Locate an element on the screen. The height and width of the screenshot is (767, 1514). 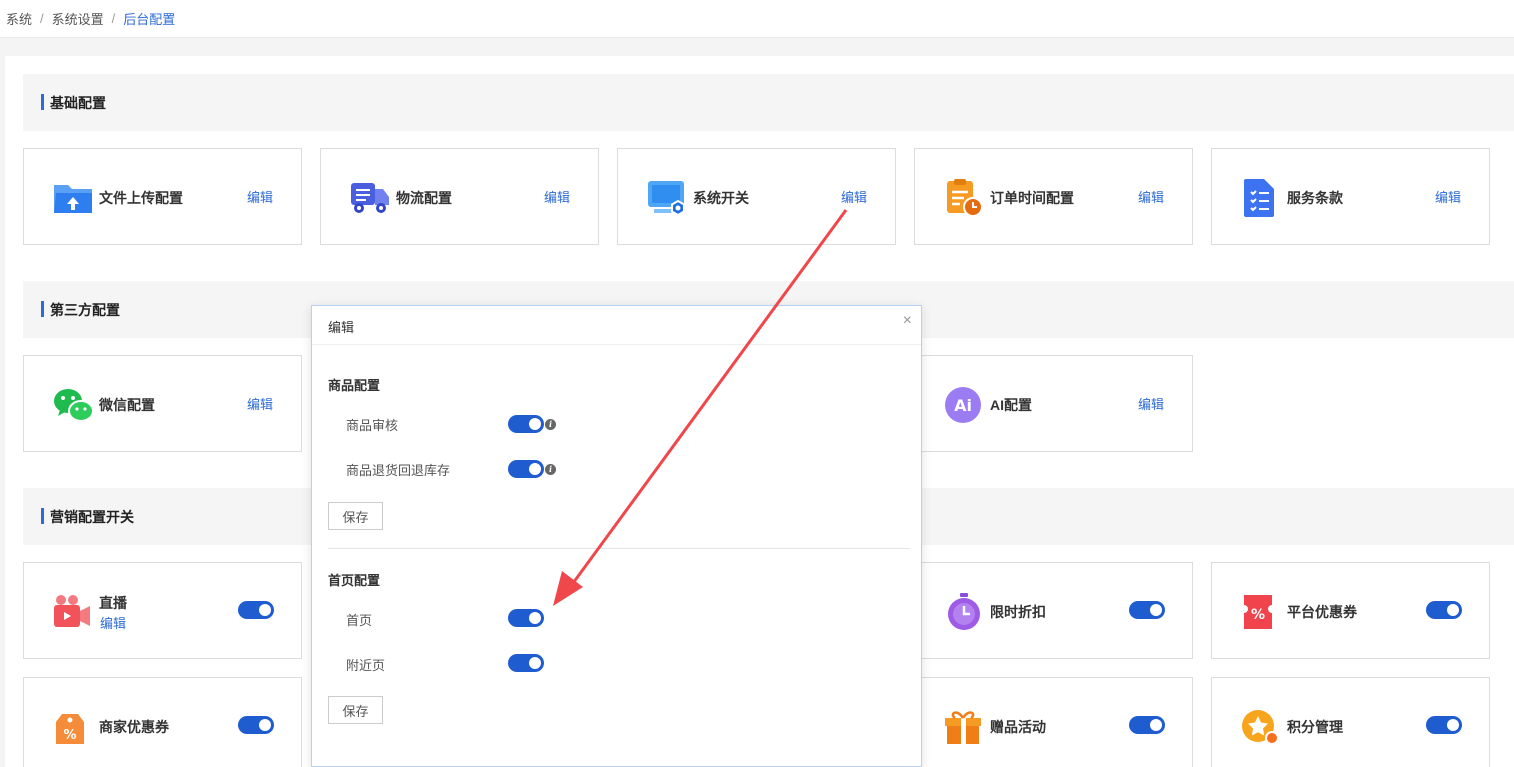
card-label: 系统开关 is located at coordinates (721, 198).